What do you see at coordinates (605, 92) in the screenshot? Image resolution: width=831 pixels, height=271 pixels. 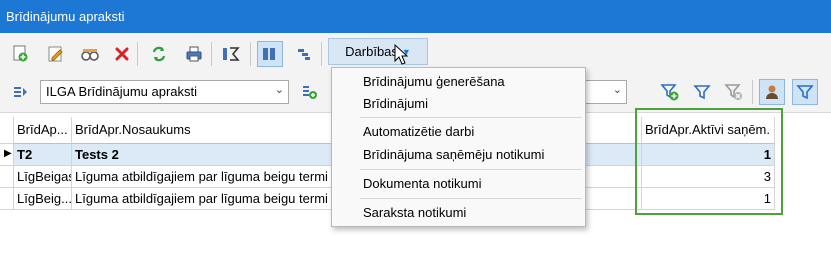 I see `secondary-selector: ⌄` at bounding box center [605, 92].